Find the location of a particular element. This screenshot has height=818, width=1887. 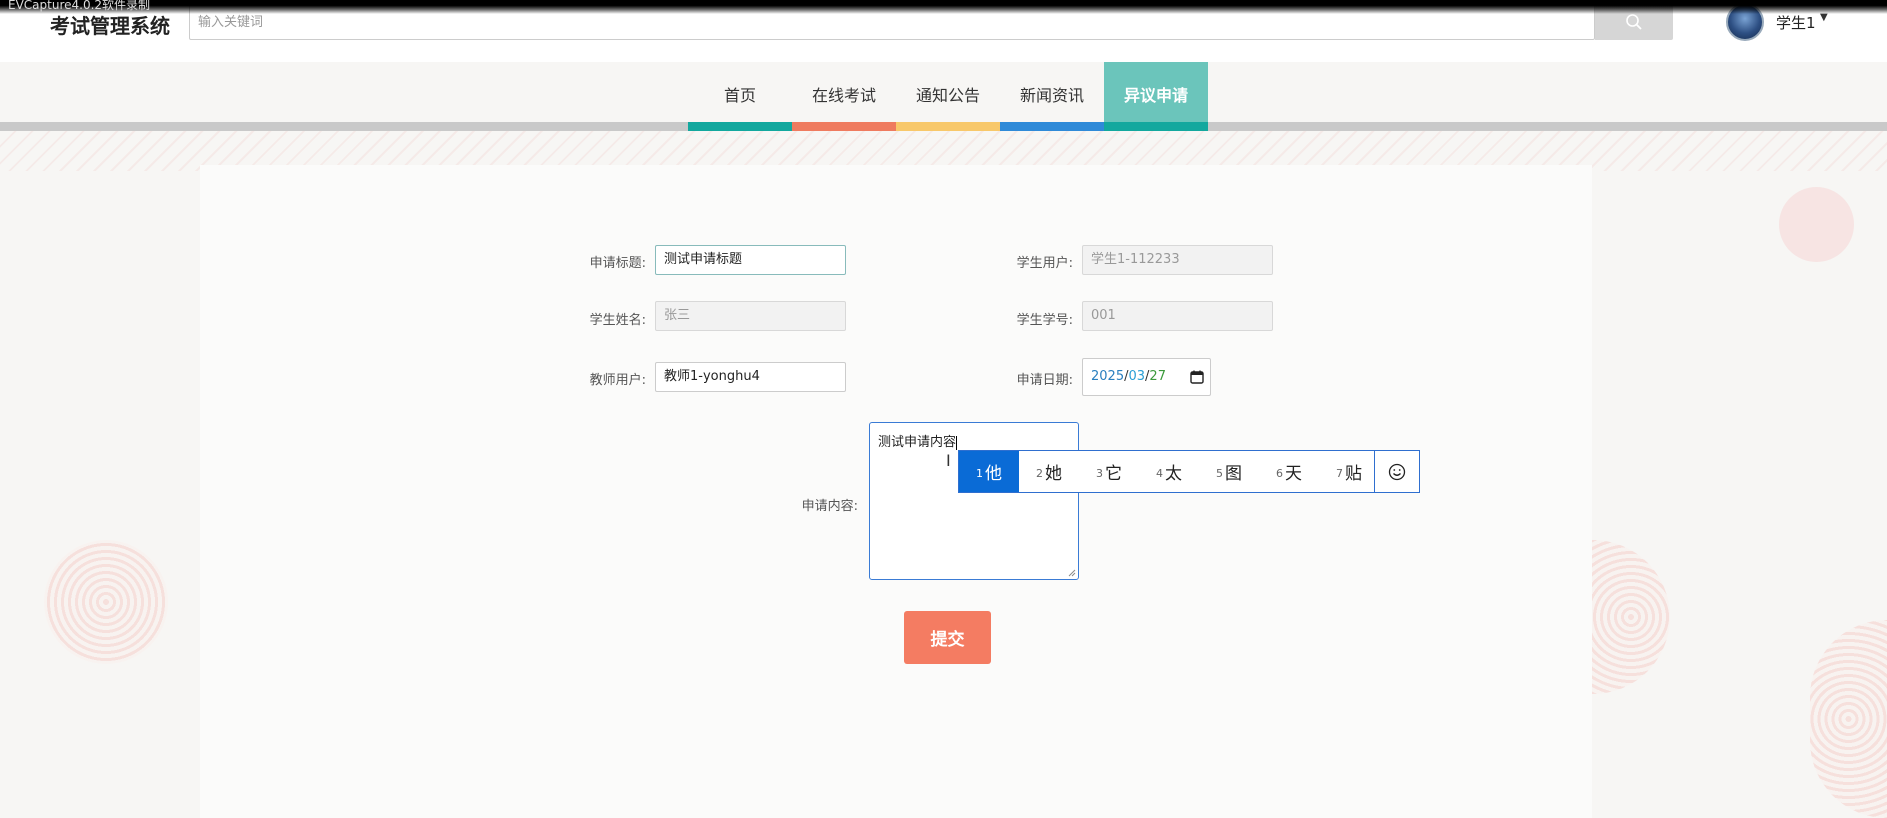

ime-candidate: 1他 is located at coordinates (989, 471).